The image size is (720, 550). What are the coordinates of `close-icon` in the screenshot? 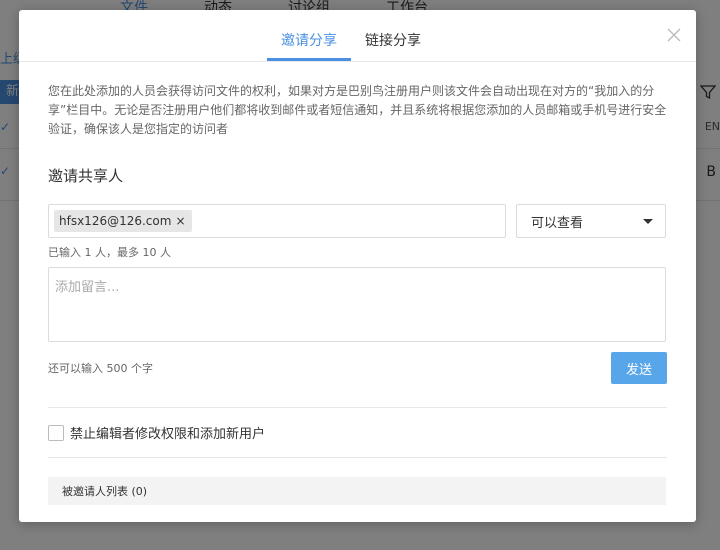 It's located at (674, 35).